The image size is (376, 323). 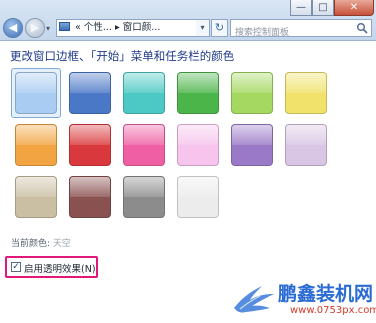 What do you see at coordinates (333, 310) in the screenshot?
I see `watermark-url: www.0753px.com` at bounding box center [333, 310].